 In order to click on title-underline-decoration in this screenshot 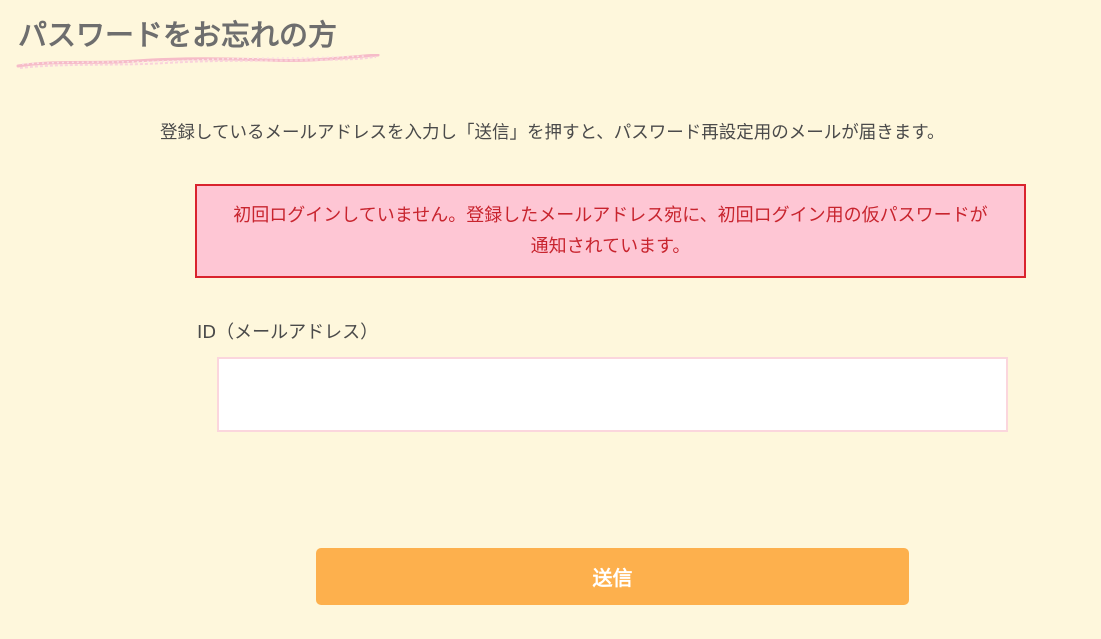, I will do `click(198, 61)`.